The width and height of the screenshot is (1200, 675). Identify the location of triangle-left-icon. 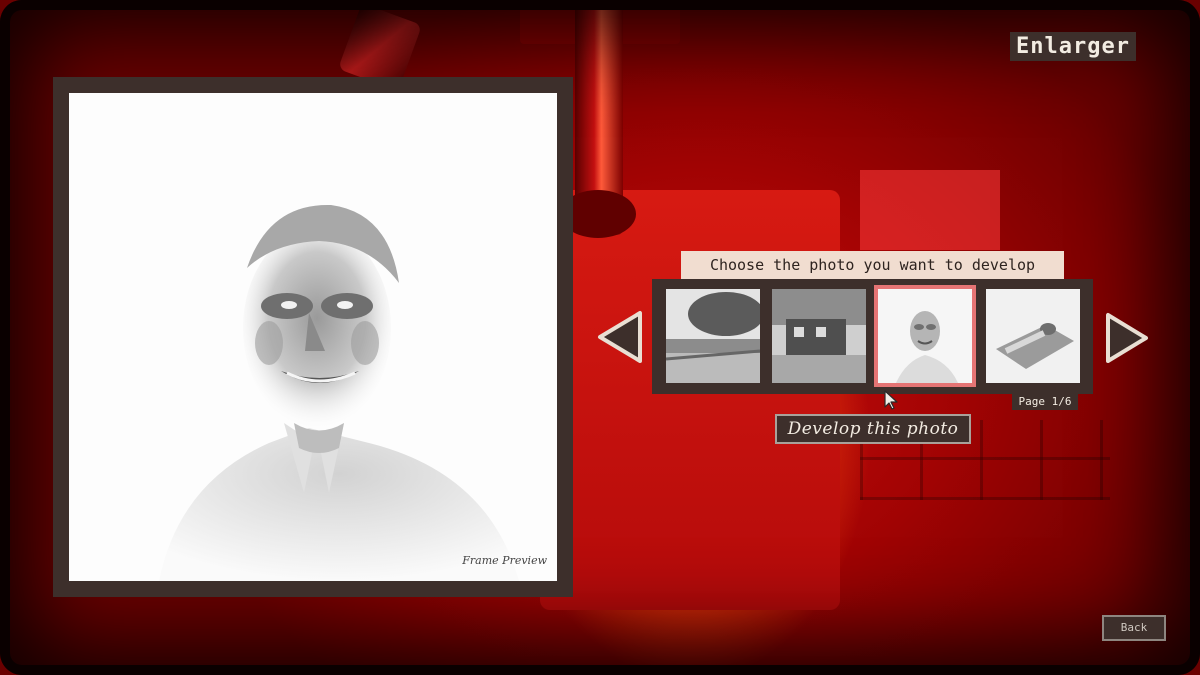
(620, 337).